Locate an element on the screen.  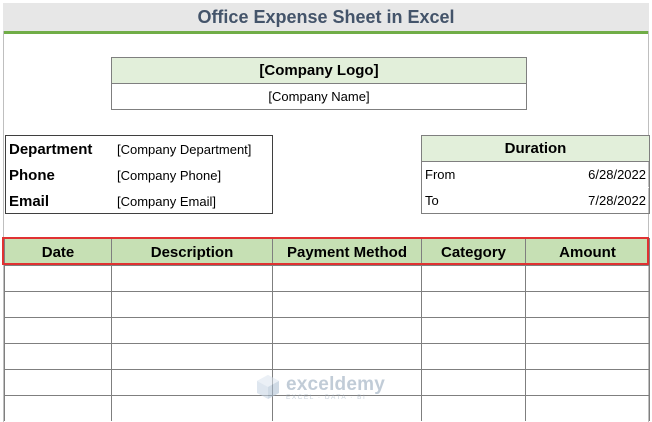
department-value: [Company Department] is located at coordinates (184, 149).